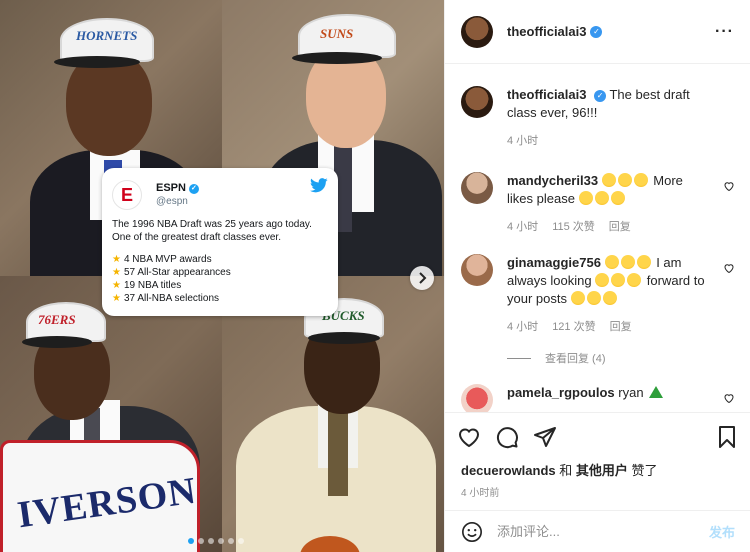  I want to click on cap-label: HORNETS, so click(107, 35).